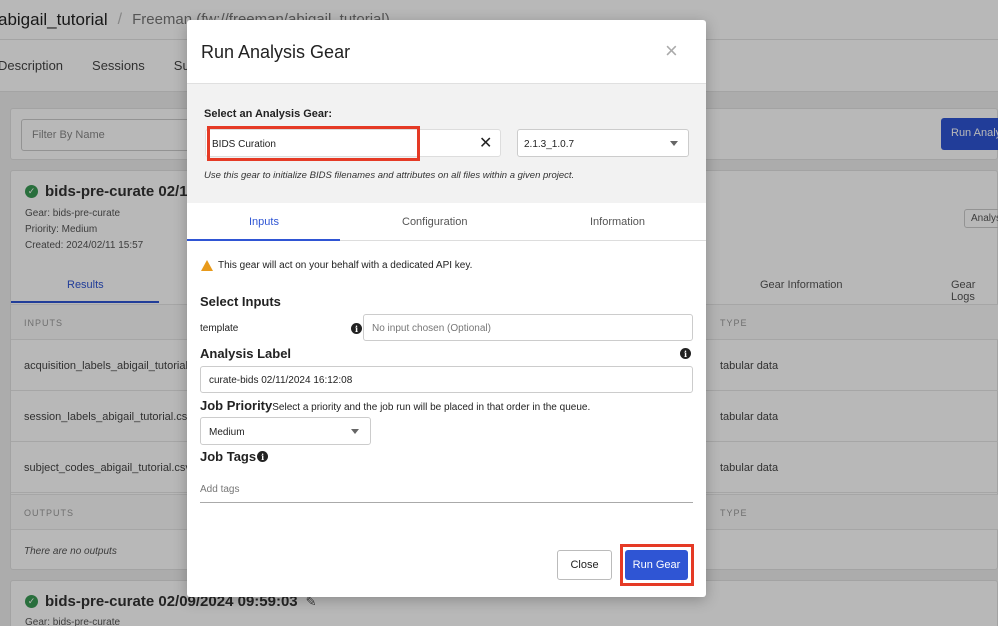  I want to click on close-button: Close, so click(584, 565).